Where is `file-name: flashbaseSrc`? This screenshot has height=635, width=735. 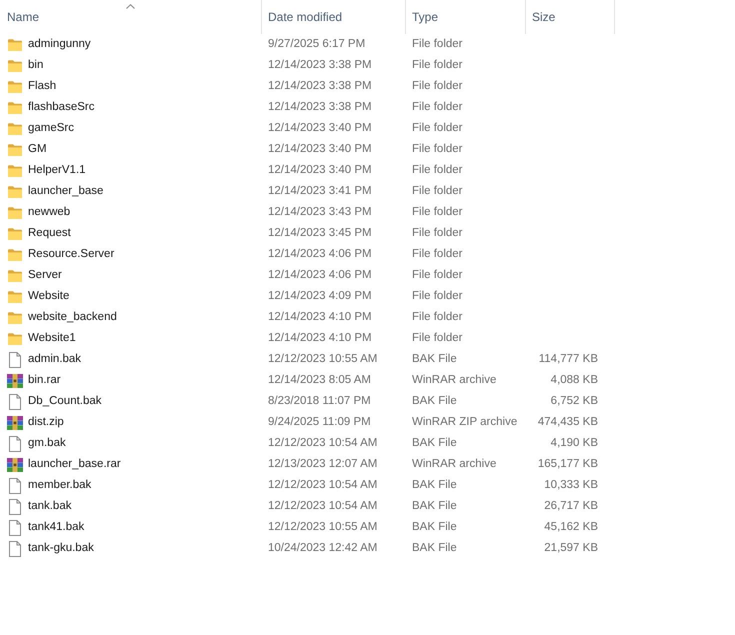 file-name: flashbaseSrc is located at coordinates (61, 107).